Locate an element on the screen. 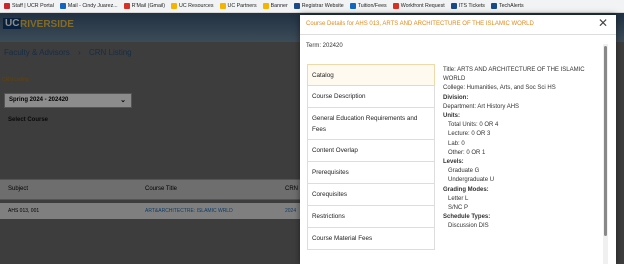  bookmark-label: TechAlerts is located at coordinates (511, 6).